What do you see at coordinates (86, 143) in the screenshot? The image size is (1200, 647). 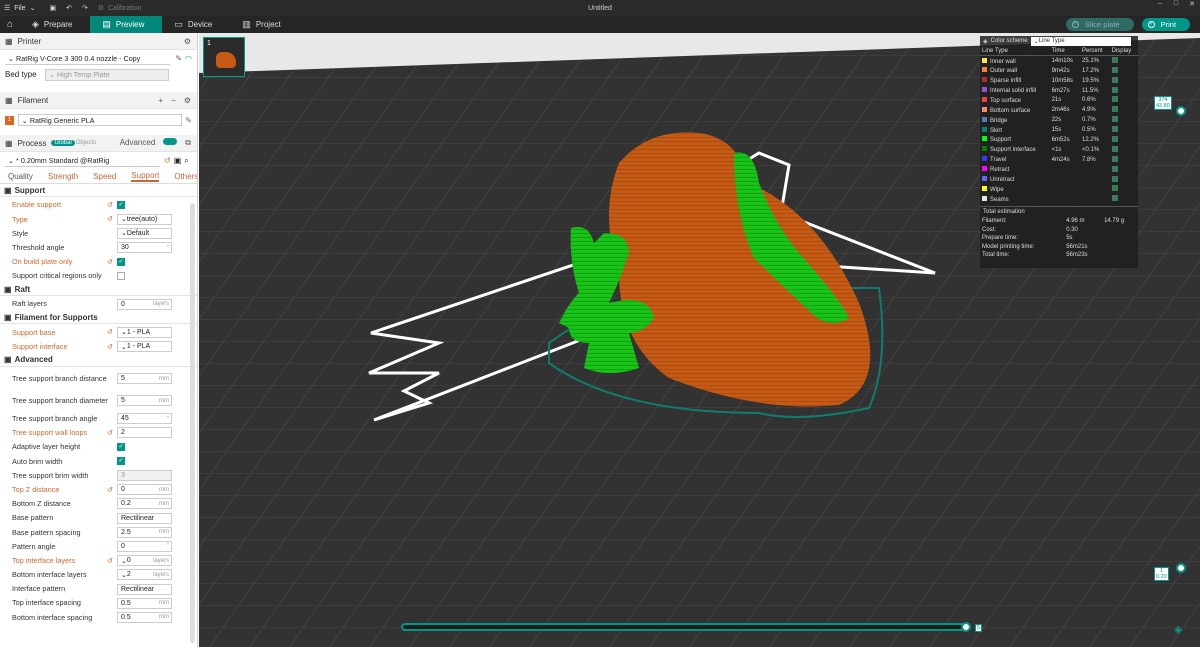 I see `objects-toggle: Objects` at bounding box center [86, 143].